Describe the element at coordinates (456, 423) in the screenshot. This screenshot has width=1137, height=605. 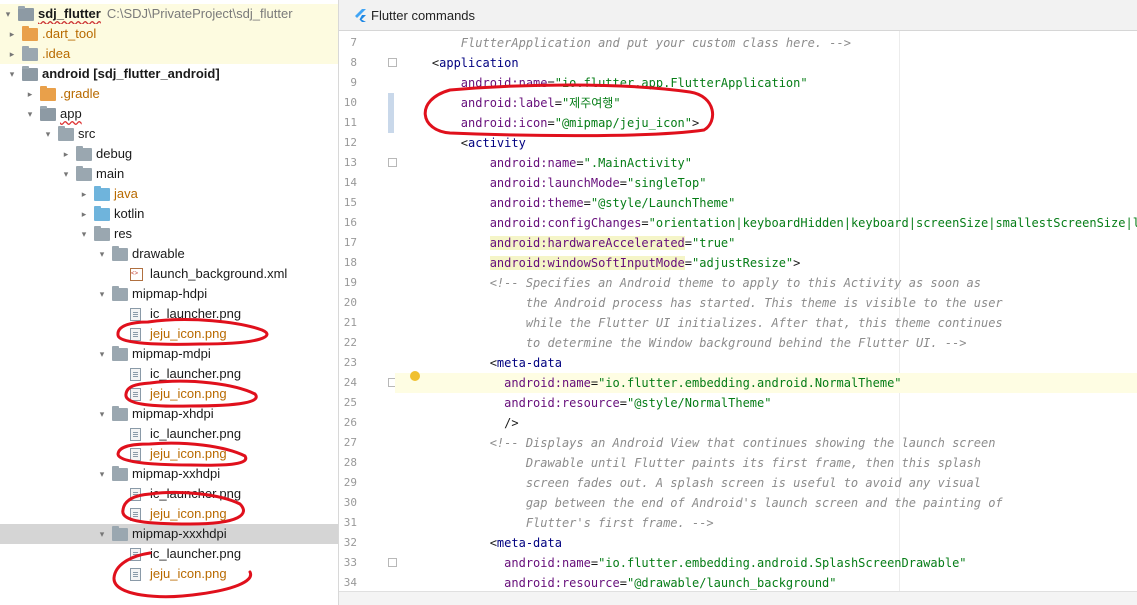
I see `code-line: />` at that location.